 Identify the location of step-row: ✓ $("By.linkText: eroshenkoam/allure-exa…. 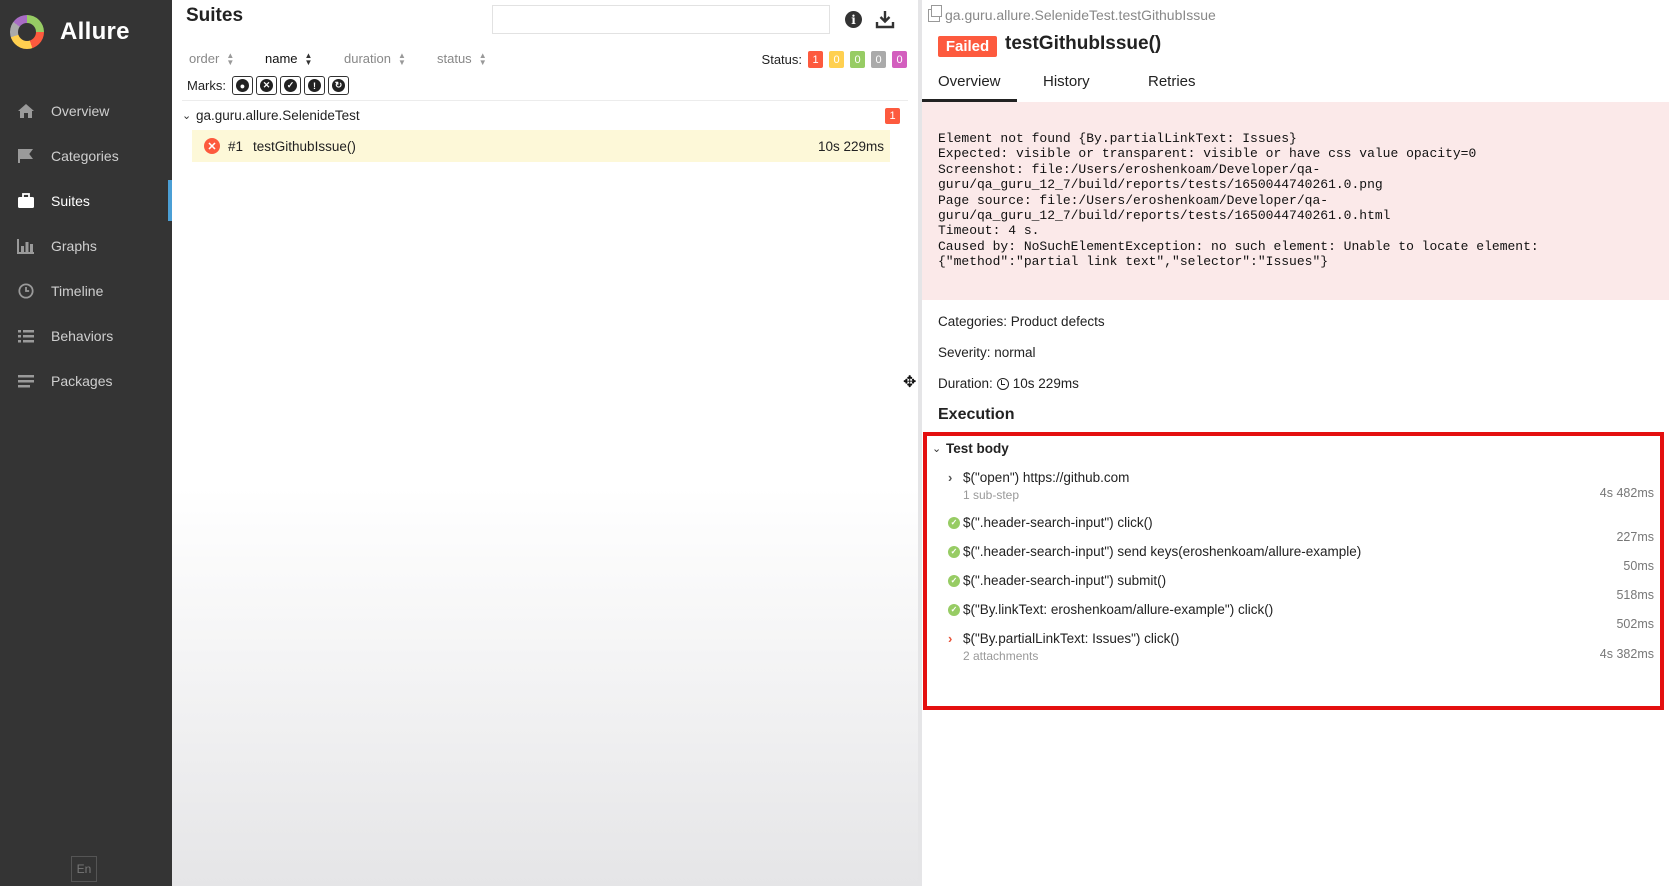
(1302, 616).